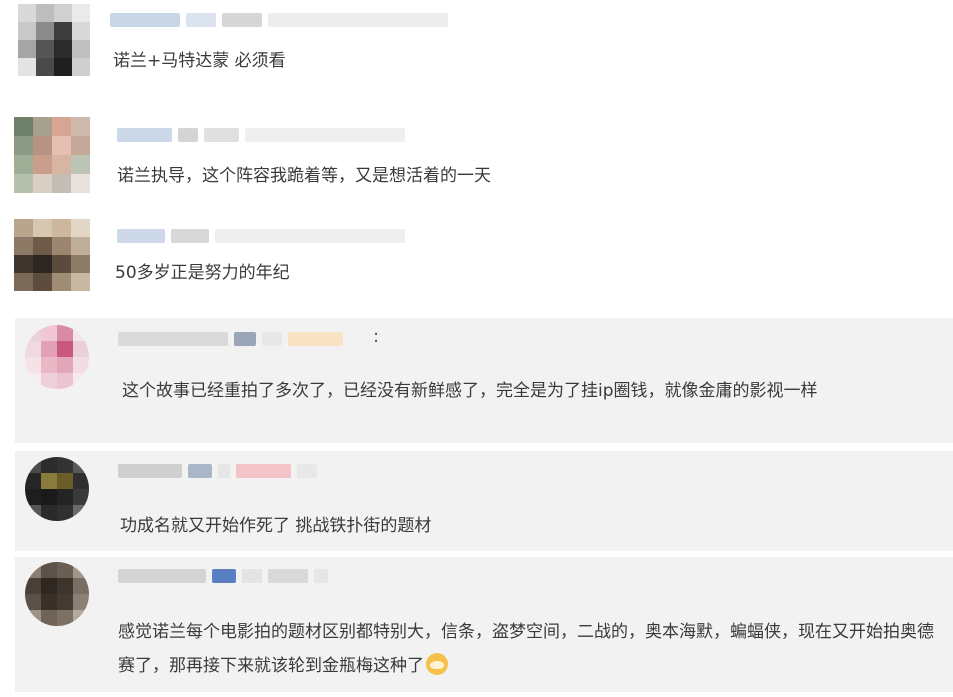  I want to click on dog-face-emoji-icon, so click(437, 664).